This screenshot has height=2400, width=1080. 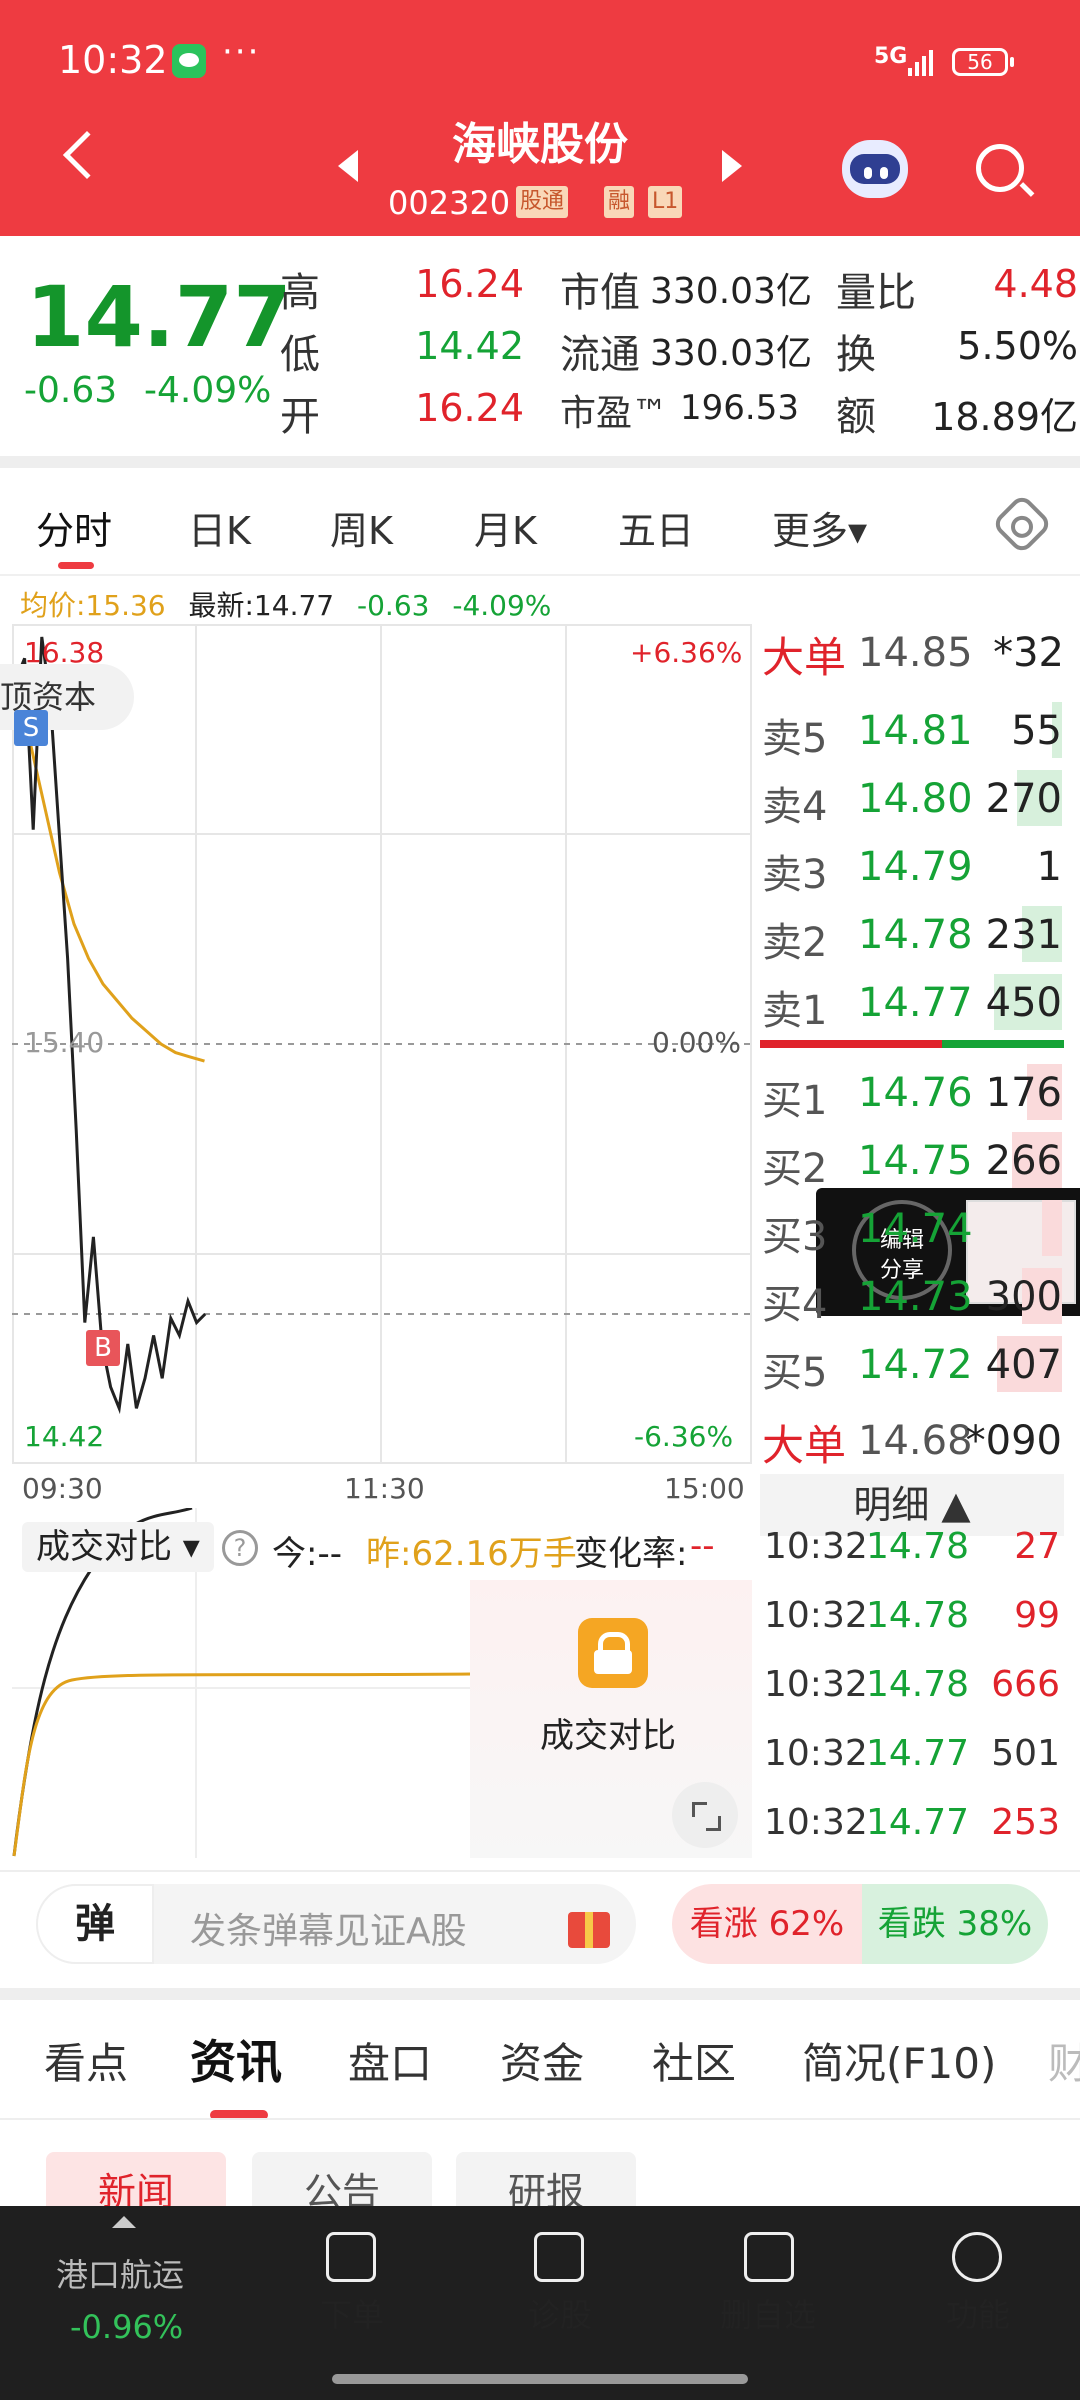 What do you see at coordinates (103, 1348) in the screenshot?
I see `buy-marker: B` at bounding box center [103, 1348].